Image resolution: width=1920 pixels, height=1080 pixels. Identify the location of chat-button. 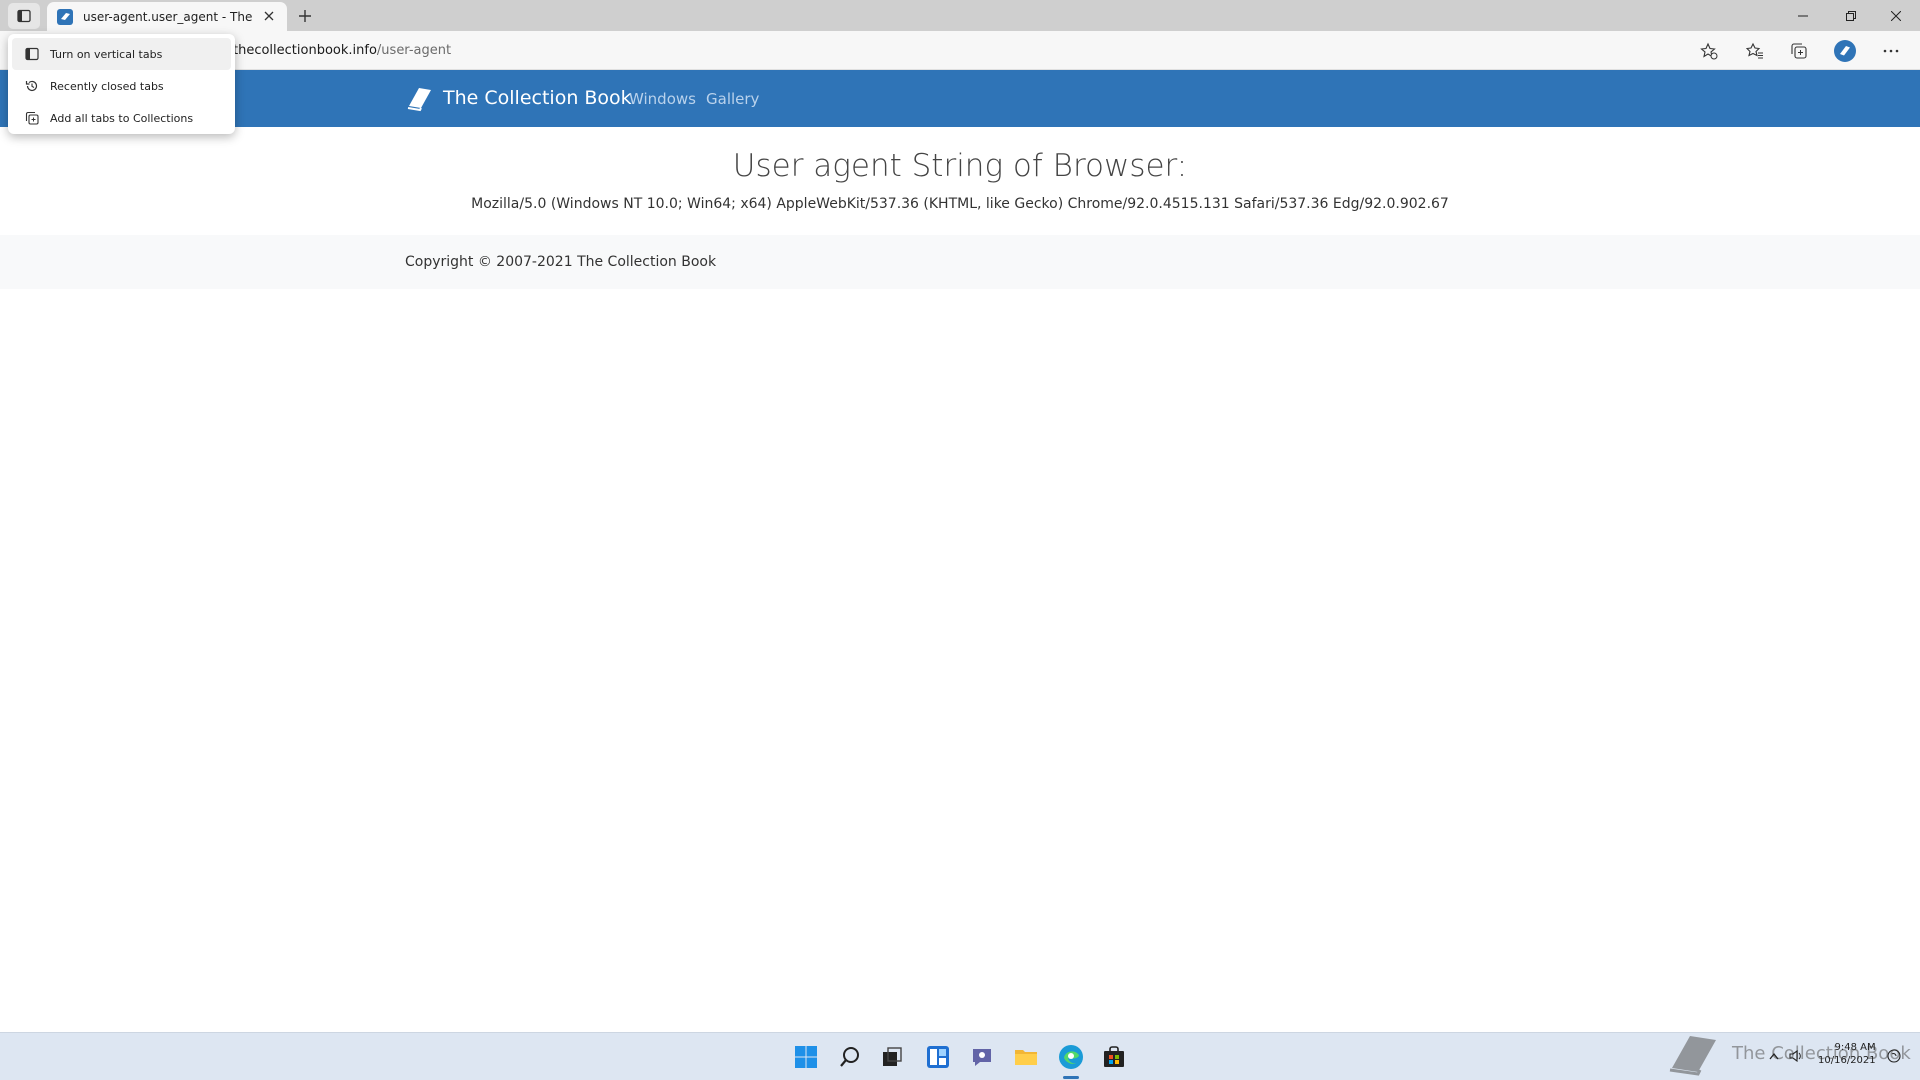
(982, 1057).